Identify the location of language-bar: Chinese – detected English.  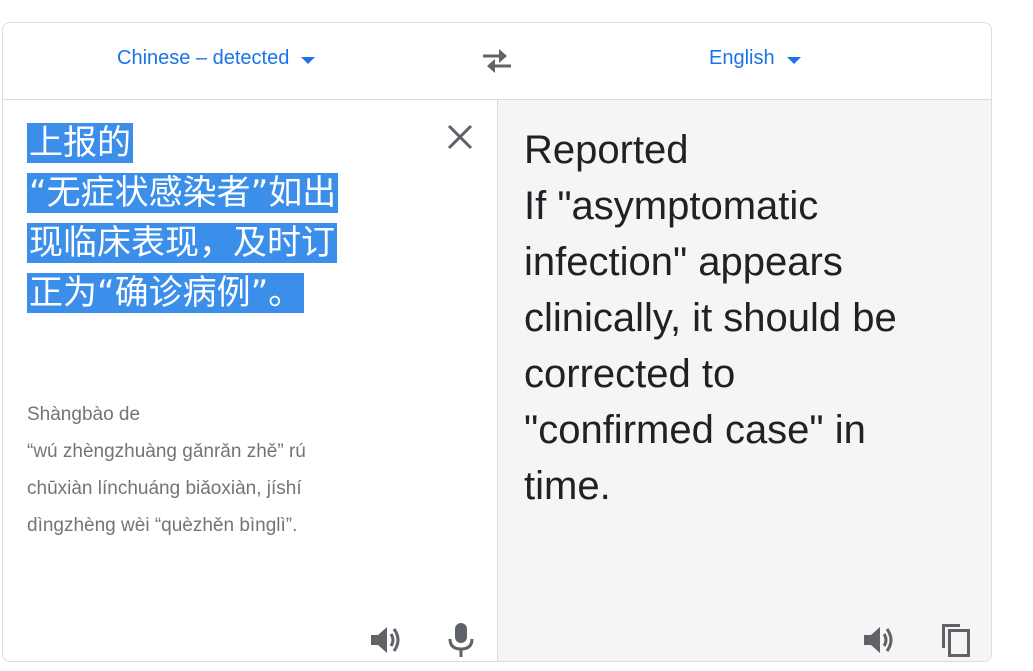
(497, 61).